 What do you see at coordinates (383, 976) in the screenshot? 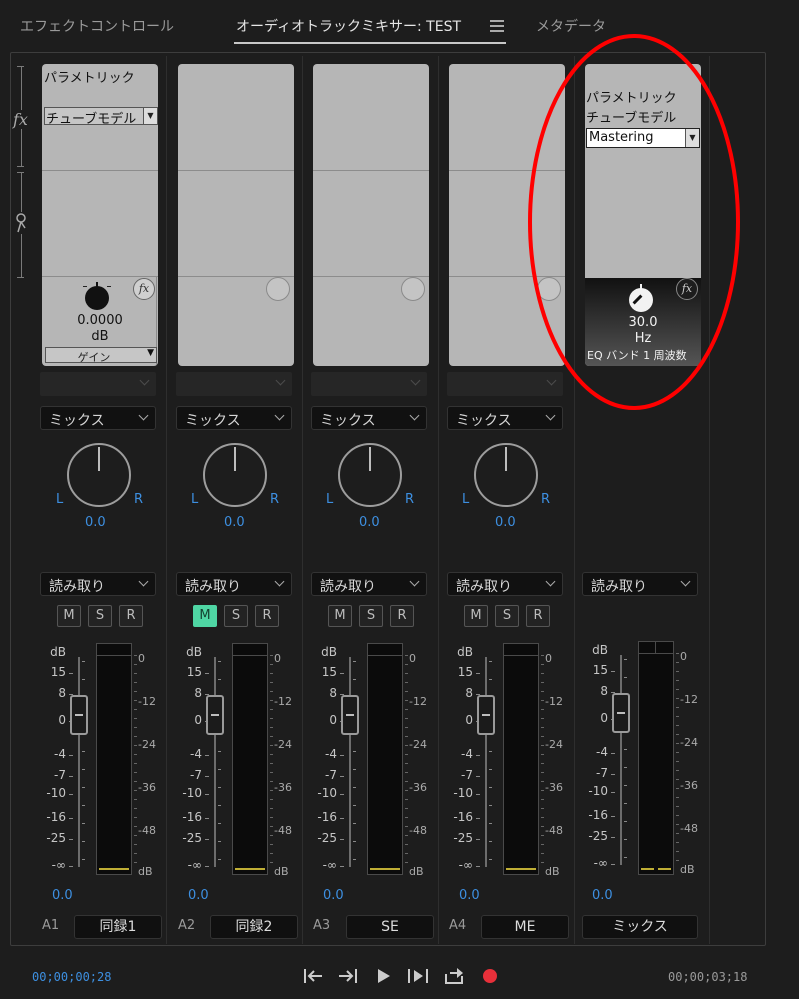
I see `play-icon` at bounding box center [383, 976].